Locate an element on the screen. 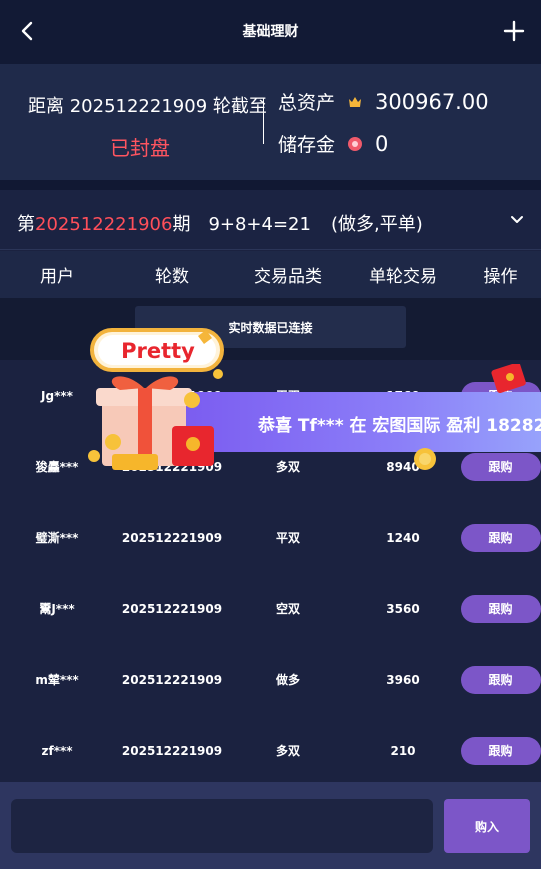 This screenshot has height=869, width=541. amount-input is located at coordinates (222, 826).